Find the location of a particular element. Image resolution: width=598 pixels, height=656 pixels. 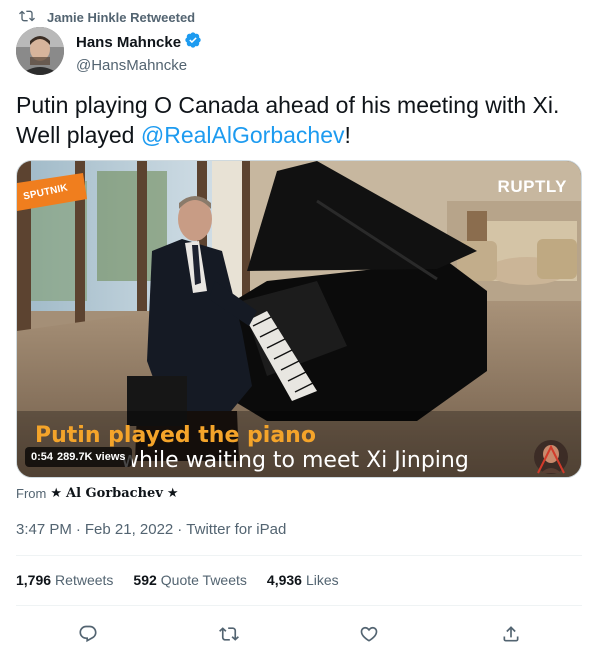

tweet-author: Hans Mahncke @HansMahncke is located at coordinates (109, 51).